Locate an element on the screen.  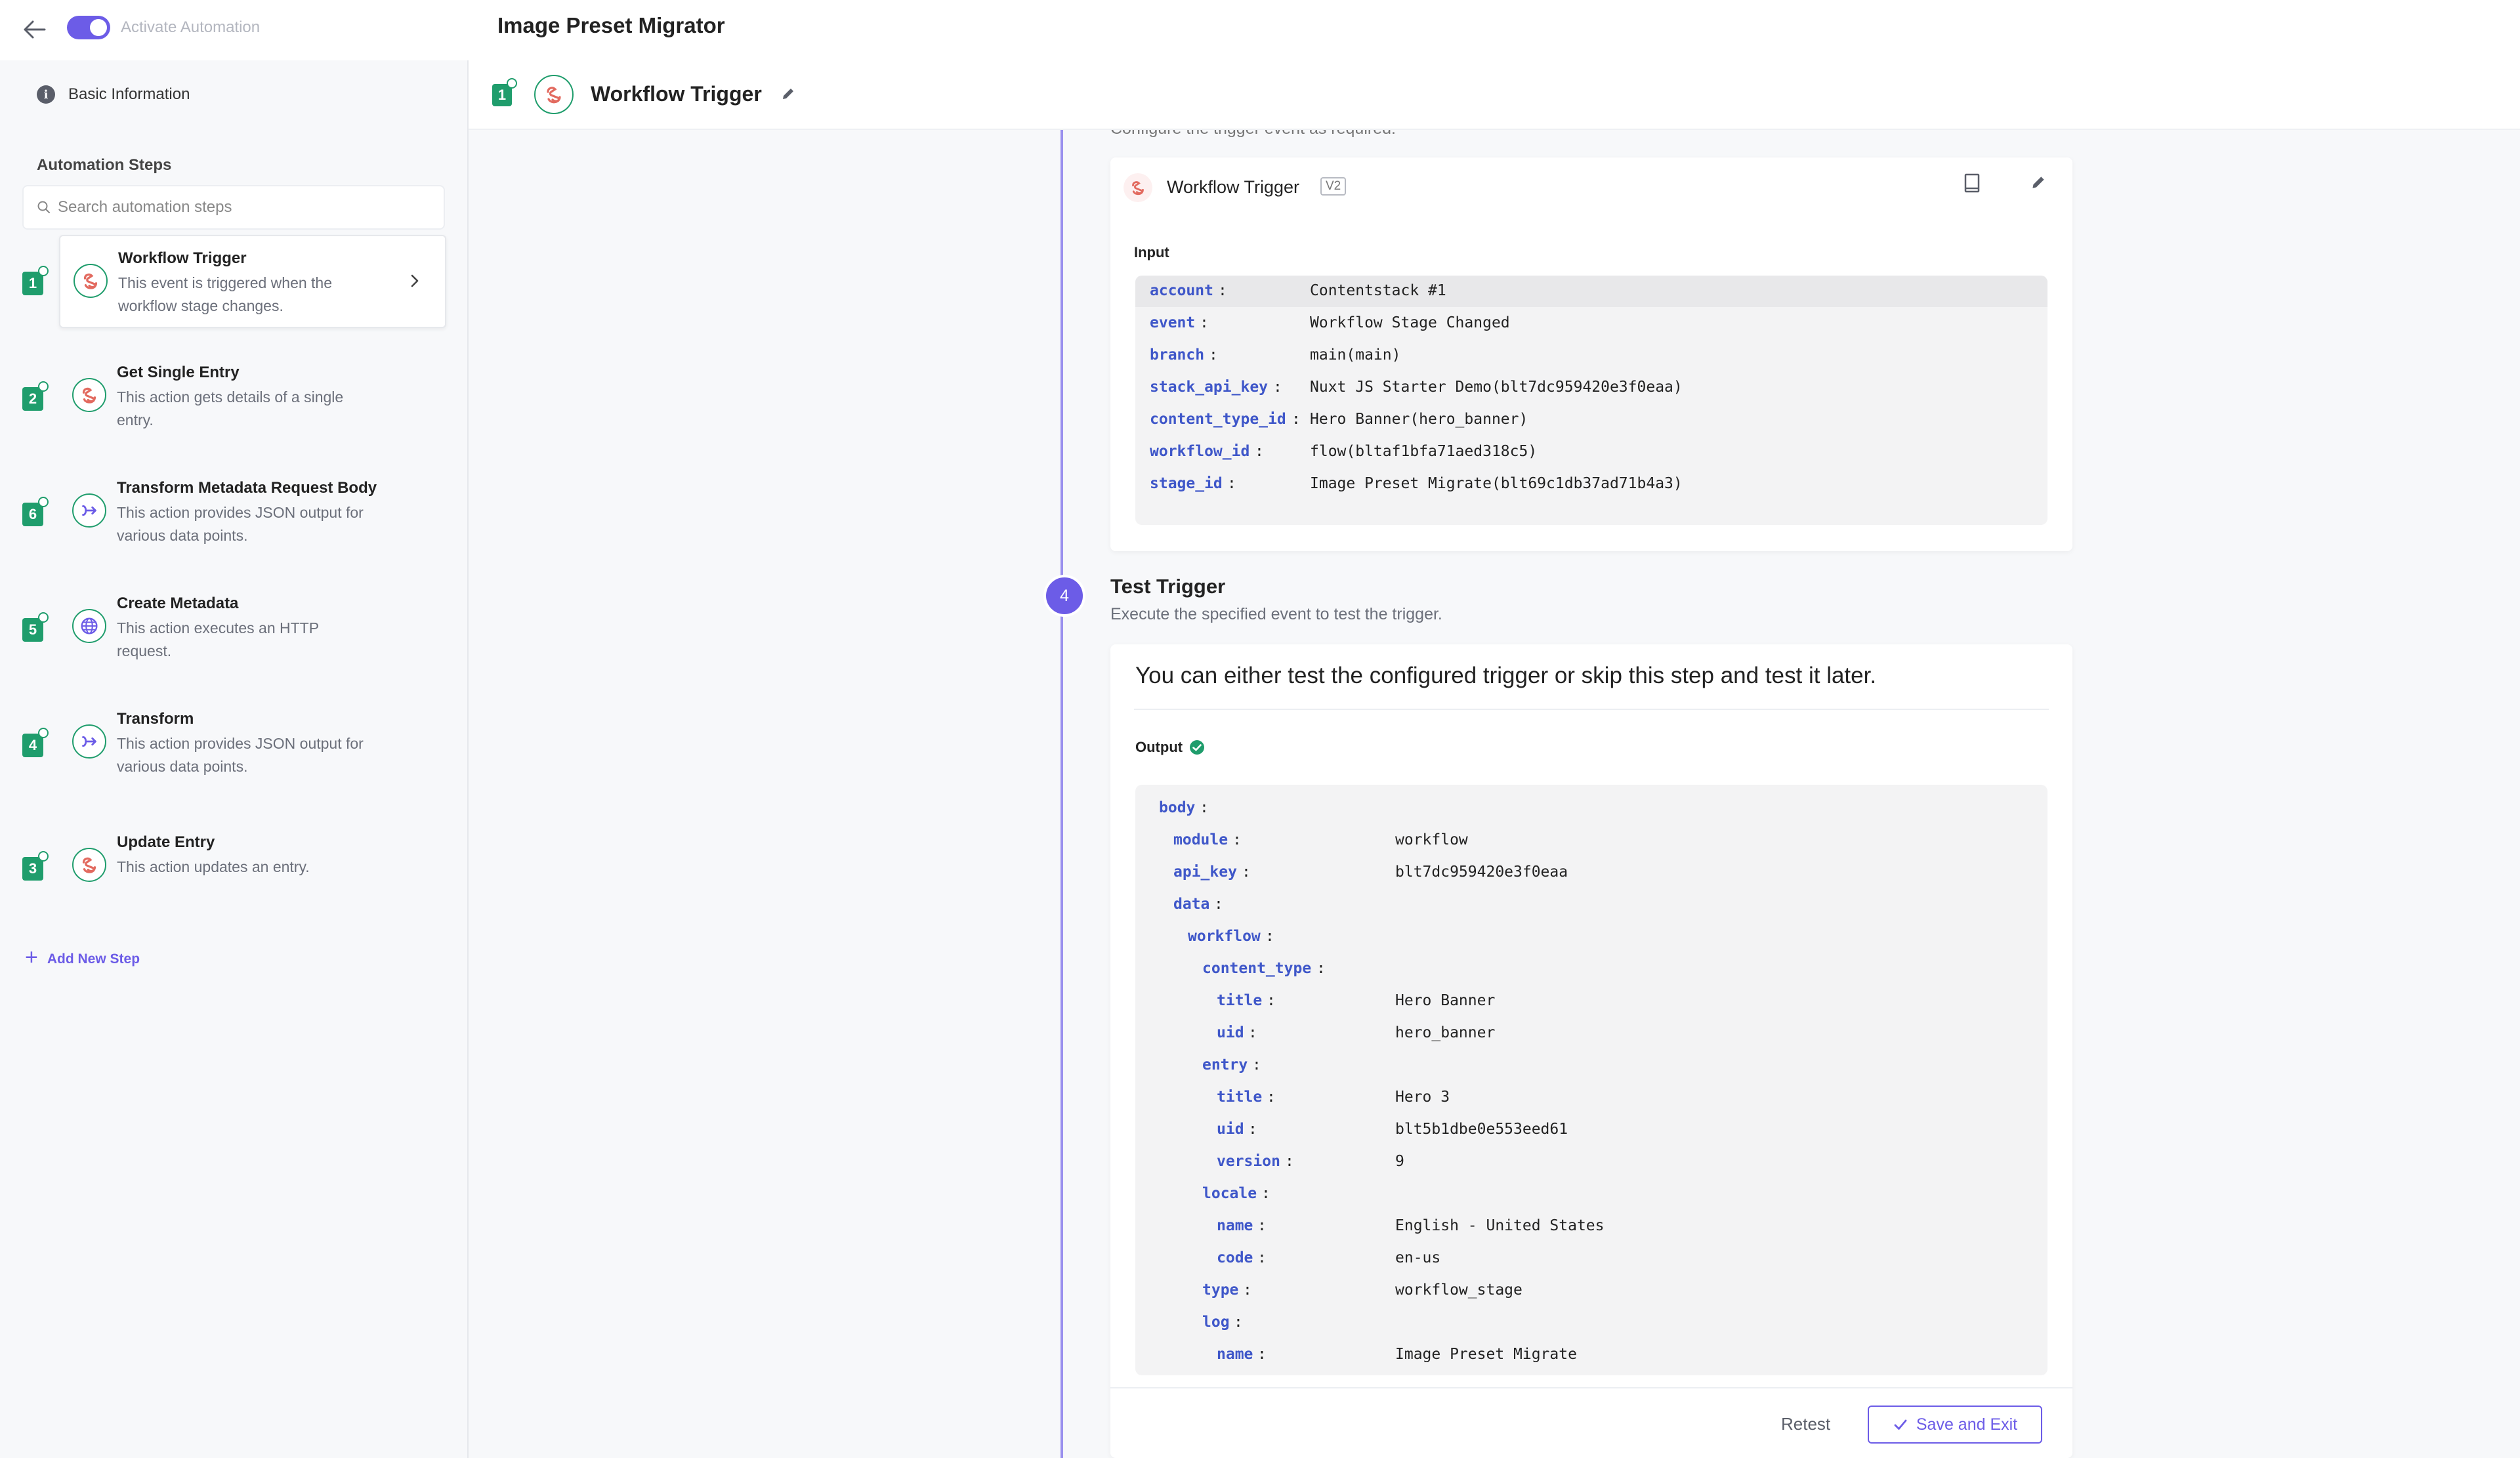
kv-value: hero_banner is located at coordinates (1445, 1032).